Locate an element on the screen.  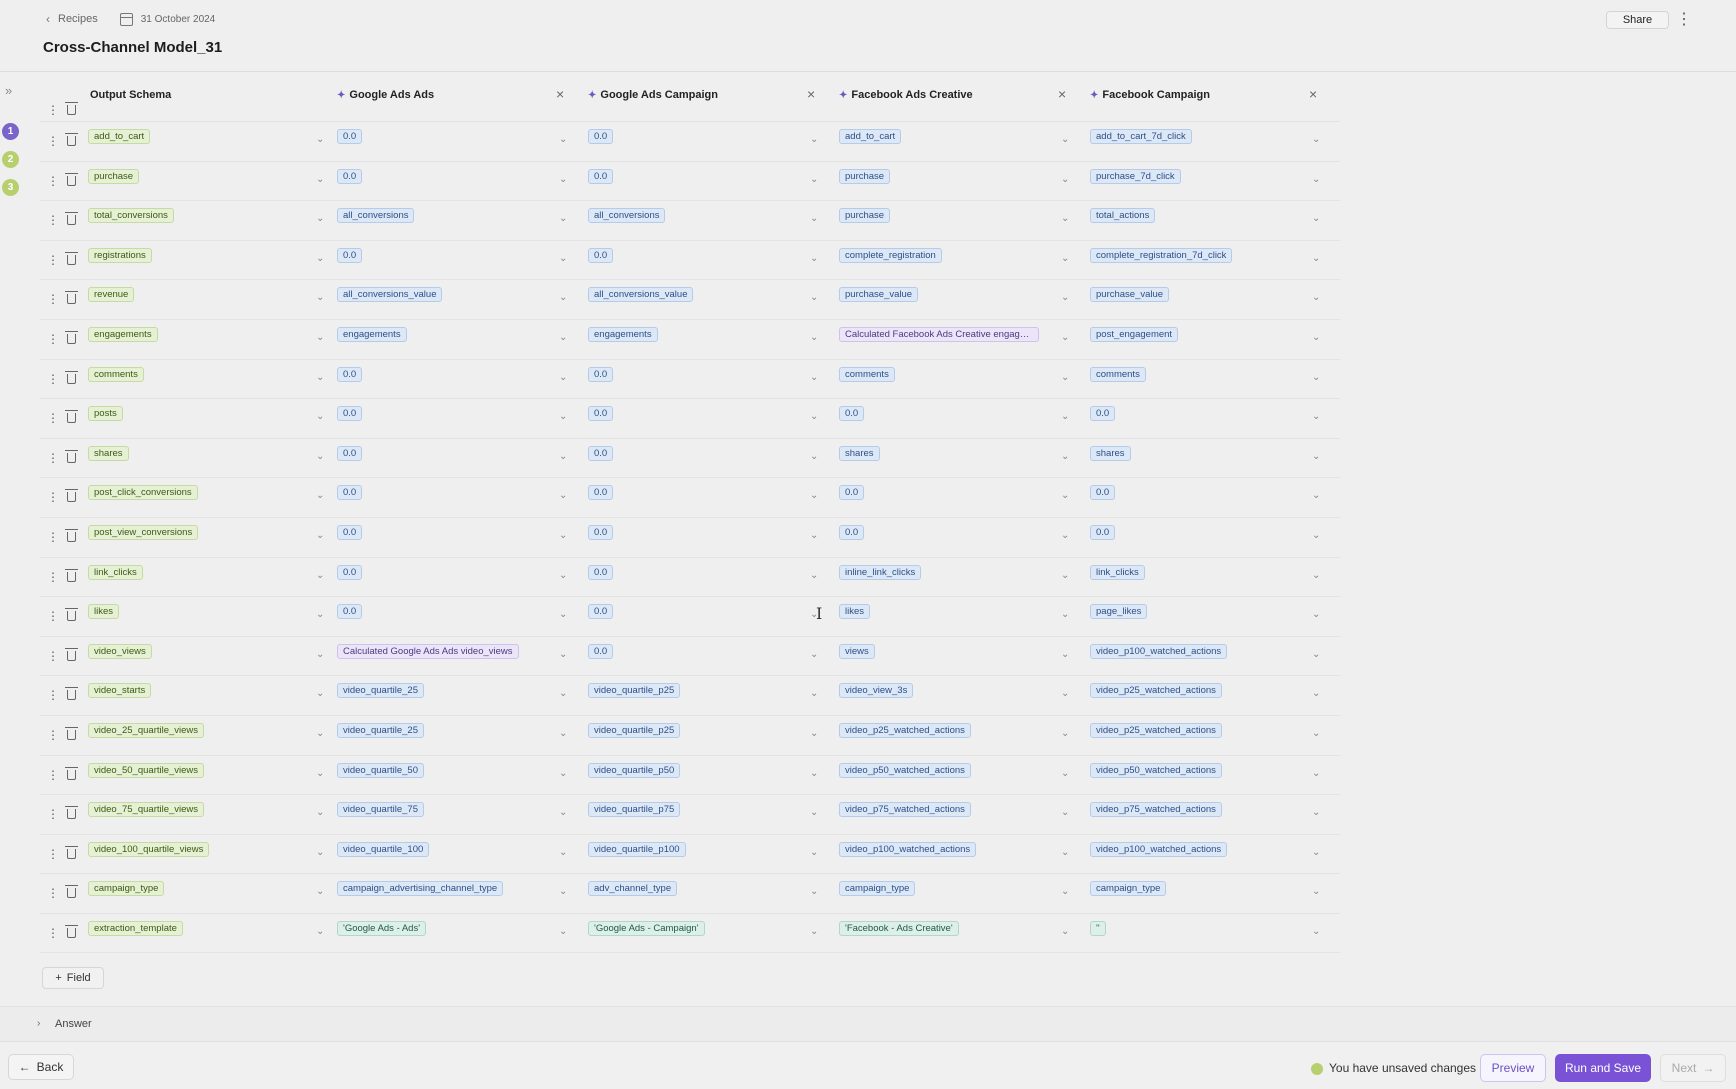
facebook-campaign-cell: 0.0 ⌄ is located at coordinates (1228, 537).